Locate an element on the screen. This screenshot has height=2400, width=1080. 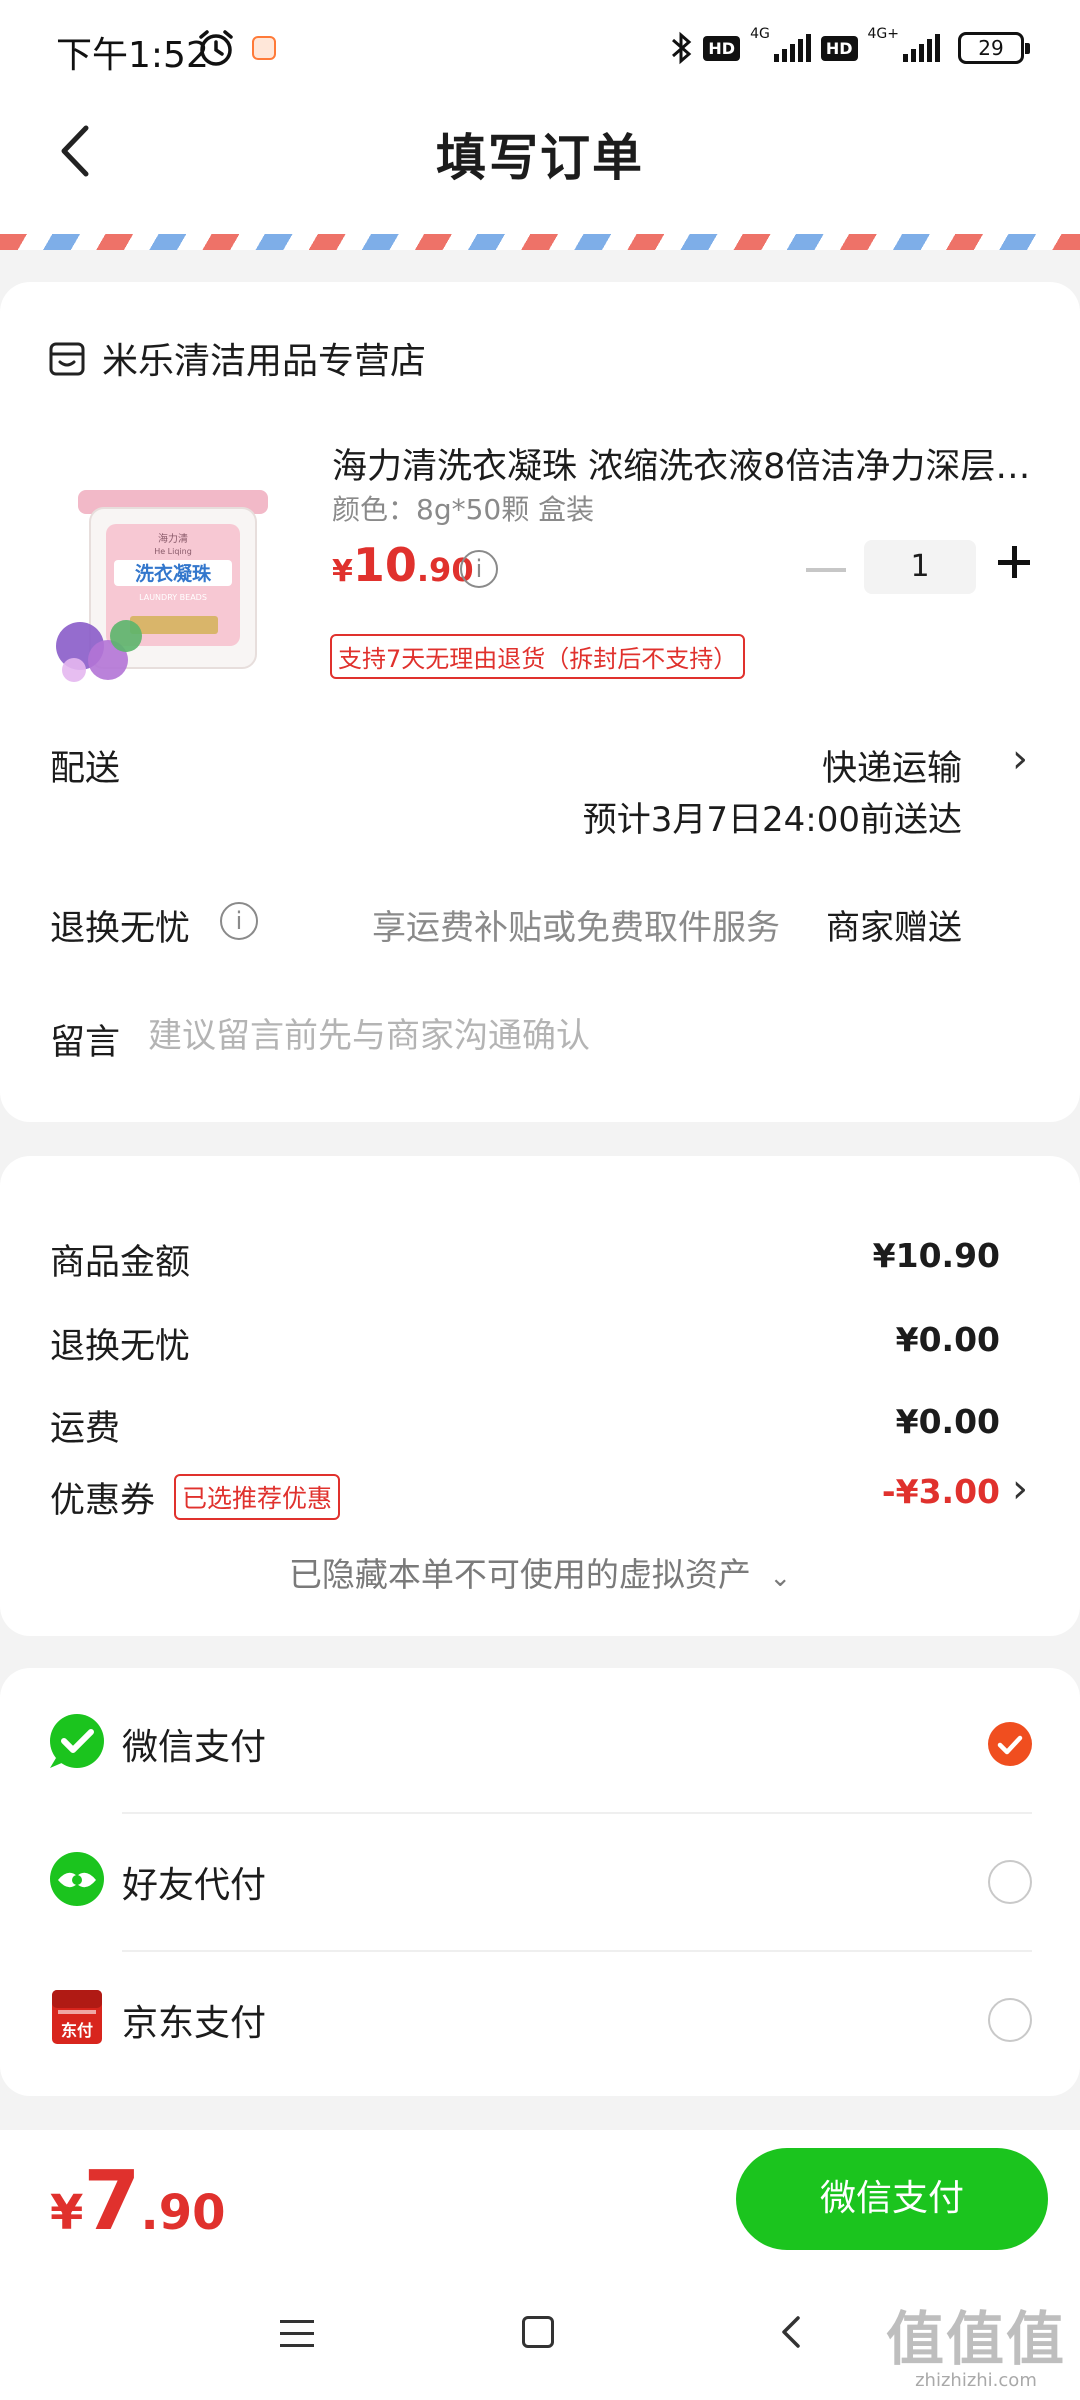
bluetooth-icon is located at coordinates (682, 48).